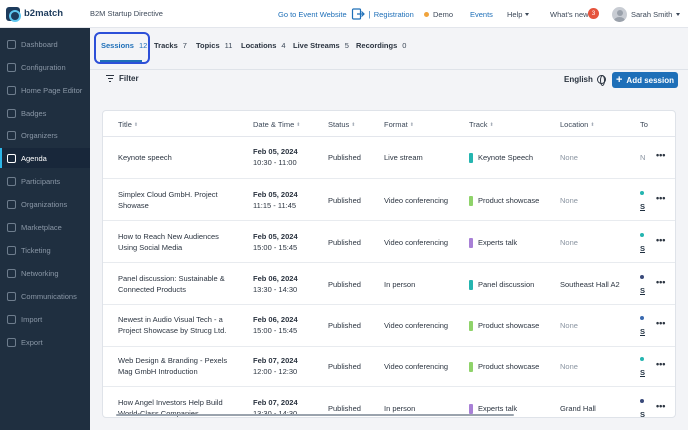 This screenshot has height=430, width=688. Describe the element at coordinates (578, 408) in the screenshot. I see `session-location: Grand Hall` at that location.